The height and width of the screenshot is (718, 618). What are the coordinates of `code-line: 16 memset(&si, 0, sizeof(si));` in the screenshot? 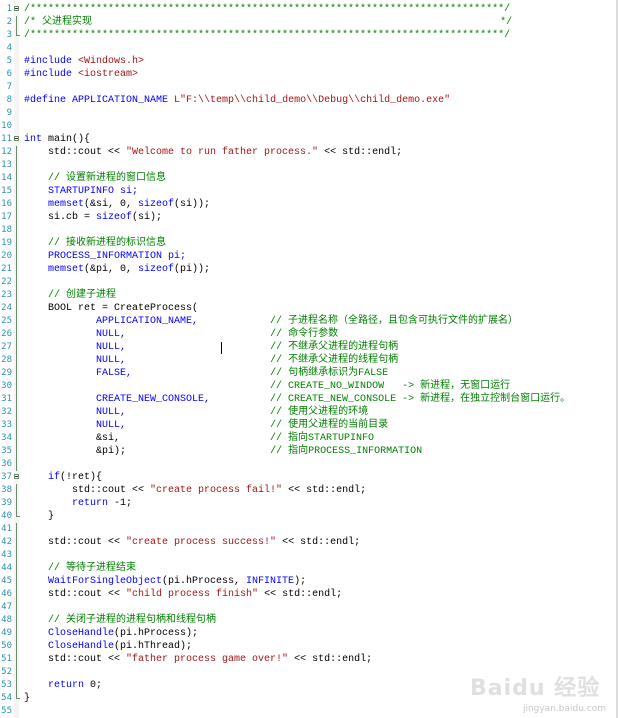 It's located at (309, 204).